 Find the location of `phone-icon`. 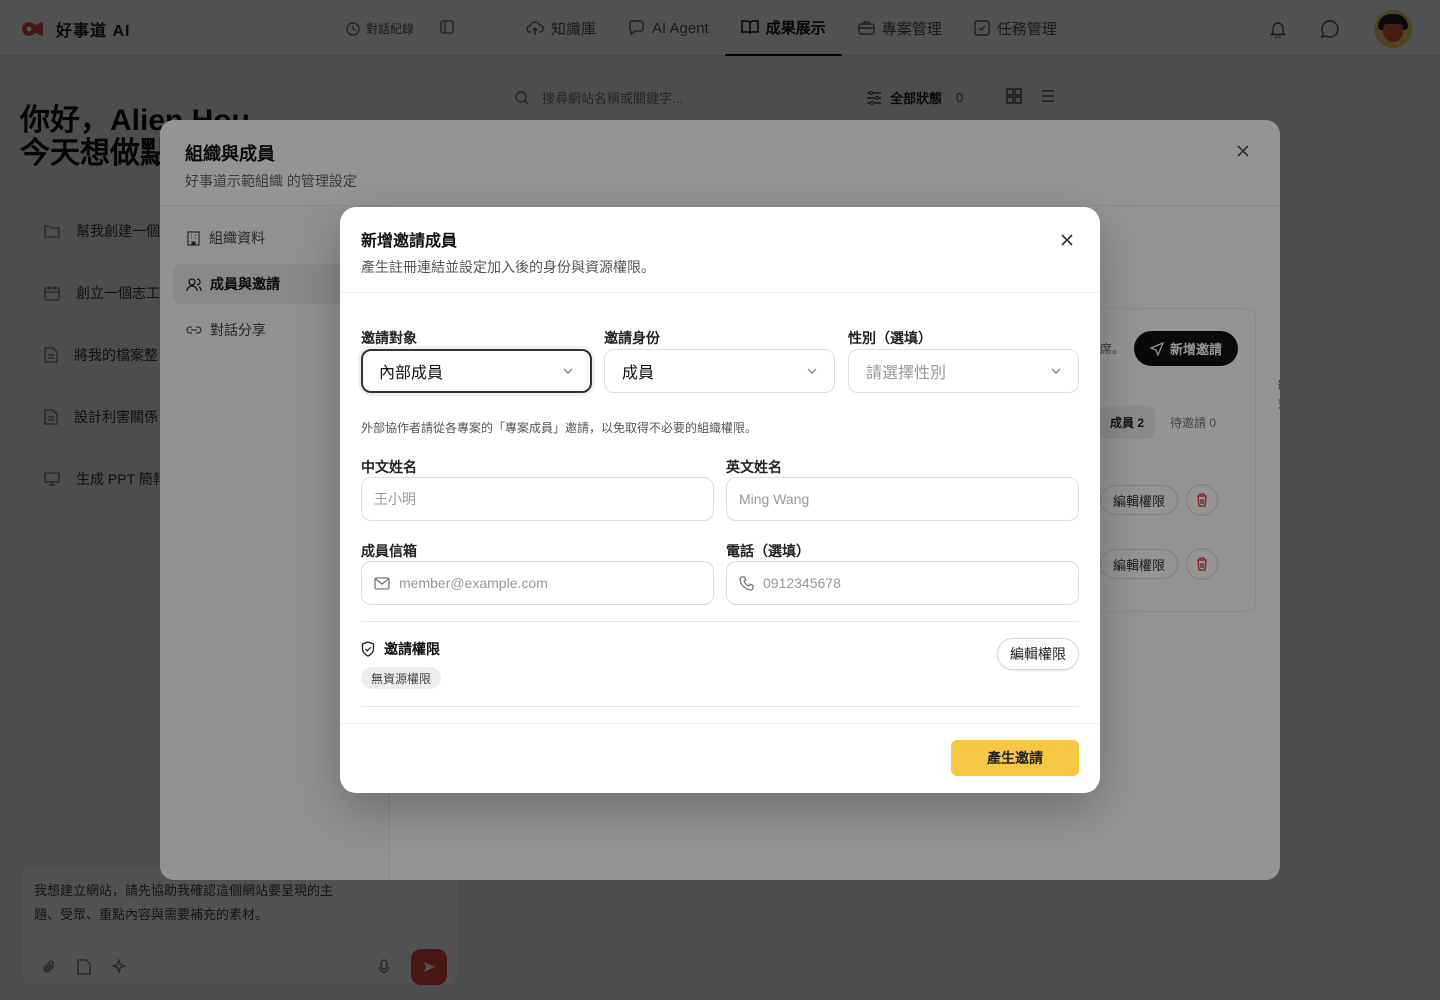

phone-icon is located at coordinates (746, 583).